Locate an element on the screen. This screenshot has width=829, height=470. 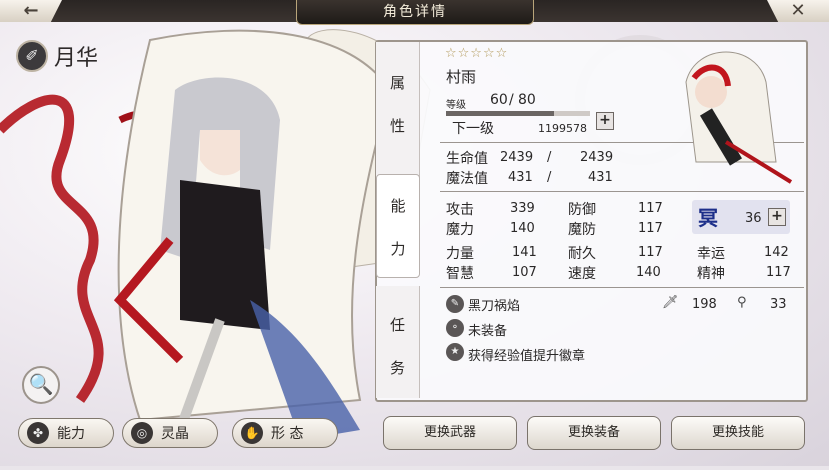
side-tab-ability: 能 力 is located at coordinates (398, 226).